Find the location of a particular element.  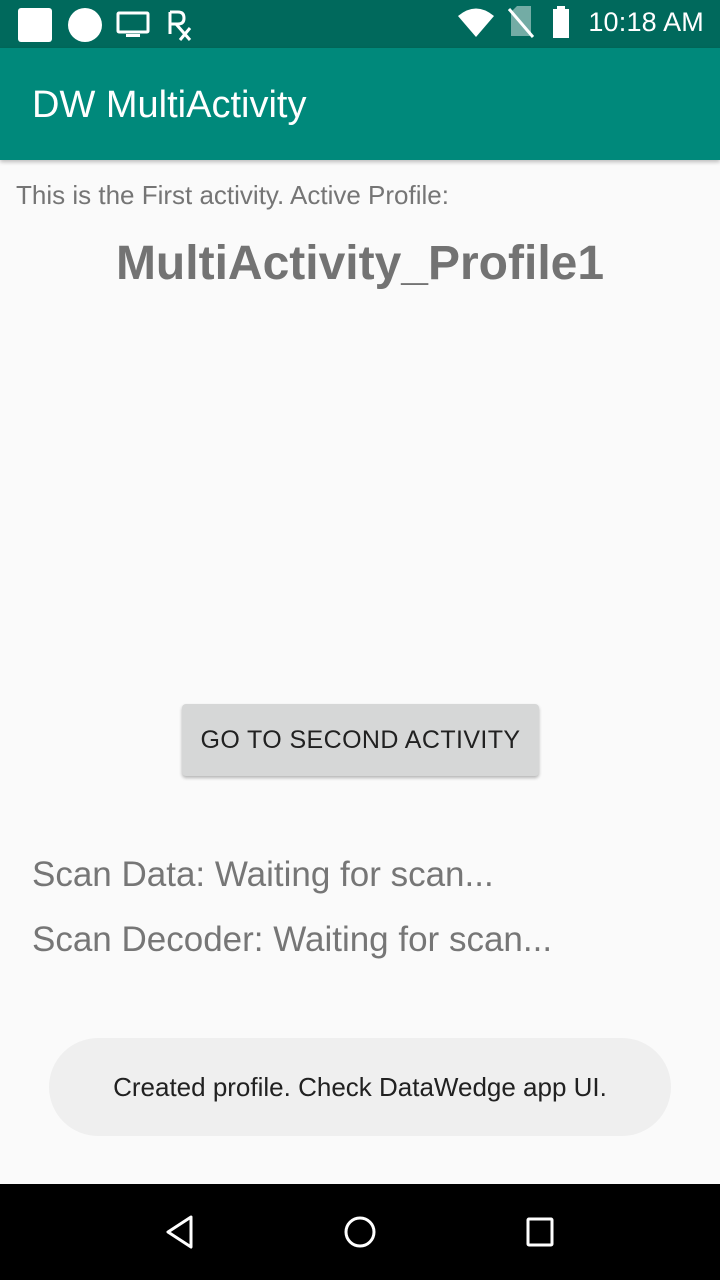

no-sim-icon is located at coordinates (521, 22).